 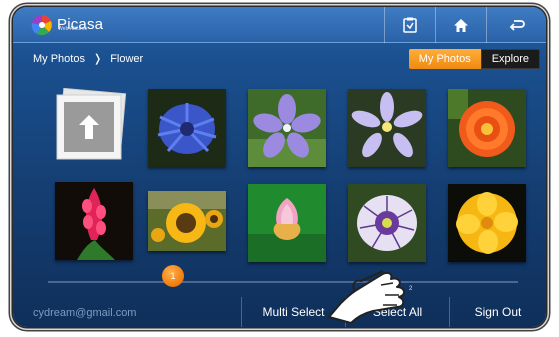 I want to click on picasa-pinwheel-icon, so click(x=42, y=25).